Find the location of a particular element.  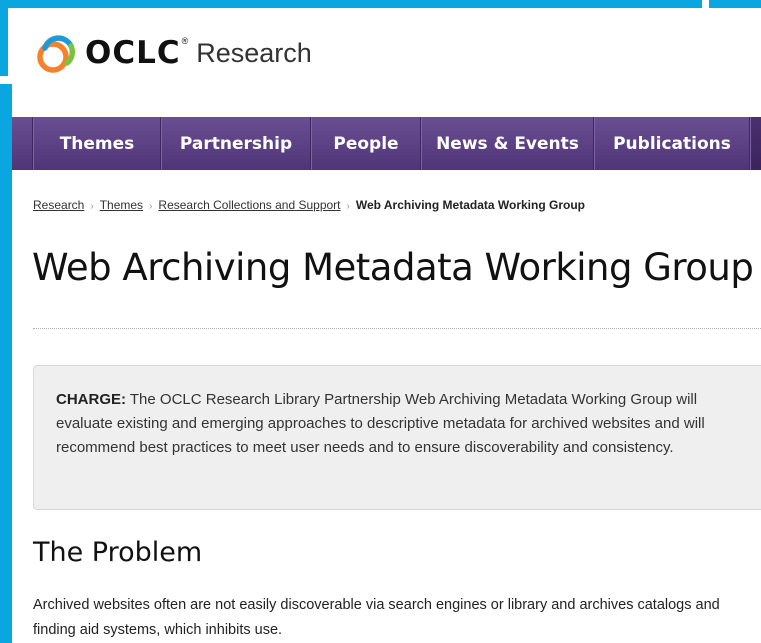

logo-registered-mark: ® is located at coordinates (185, 41).